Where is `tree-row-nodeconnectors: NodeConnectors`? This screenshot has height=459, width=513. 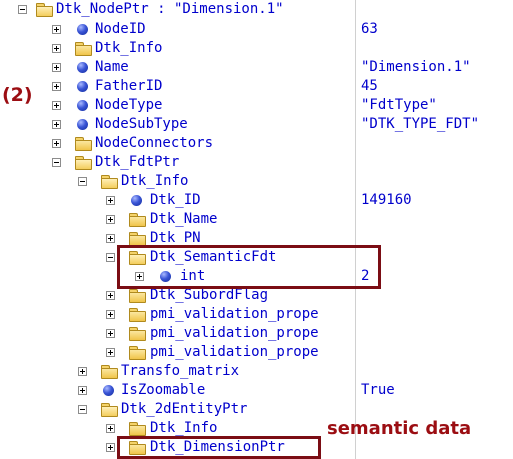
tree-row-nodeconnectors: NodeConnectors is located at coordinates (256, 143).